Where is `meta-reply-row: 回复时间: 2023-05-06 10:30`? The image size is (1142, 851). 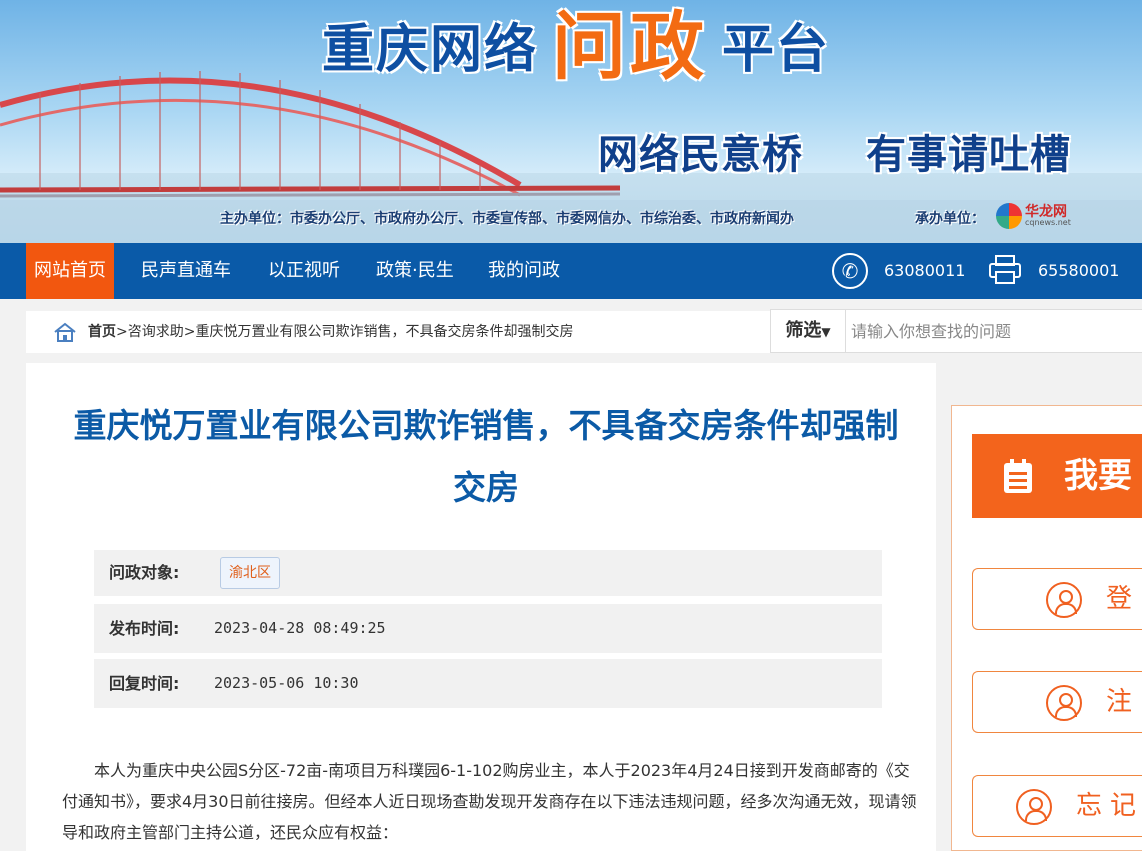
meta-reply-row: 回复时间: 2023-05-06 10:30 is located at coordinates (488, 683).